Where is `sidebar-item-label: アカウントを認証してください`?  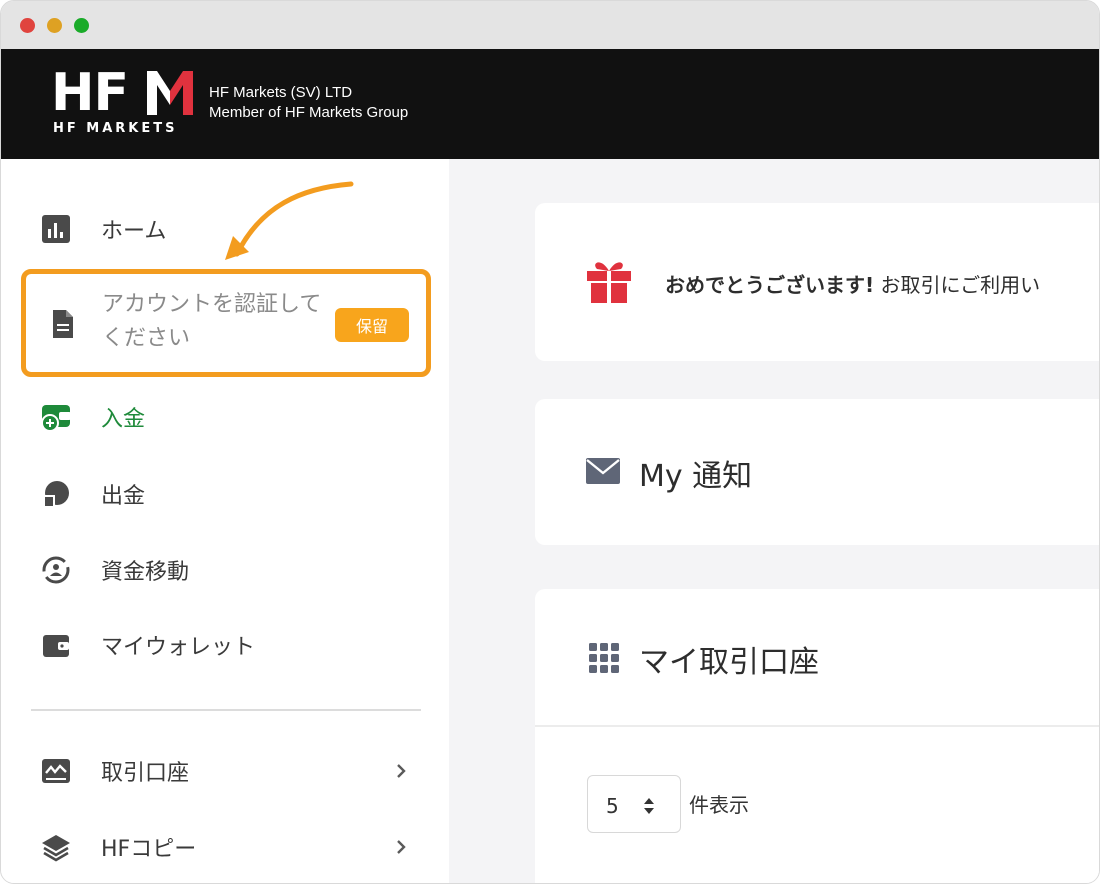 sidebar-item-label: アカウントを認証してください is located at coordinates (212, 321).